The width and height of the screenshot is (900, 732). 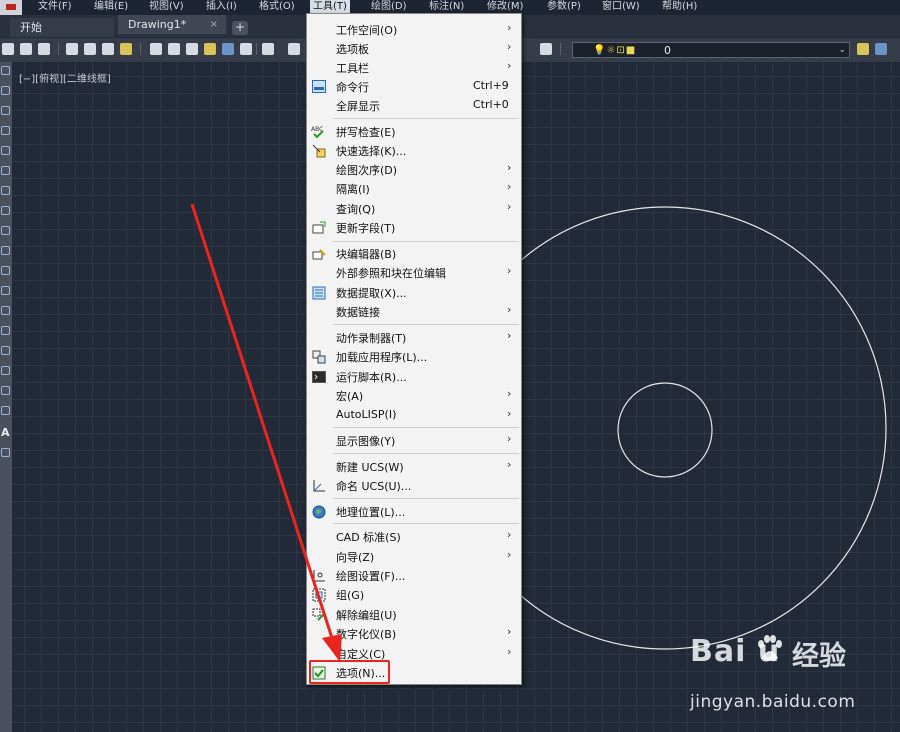 I want to click on annotation-arrow, so click(x=266, y=432).